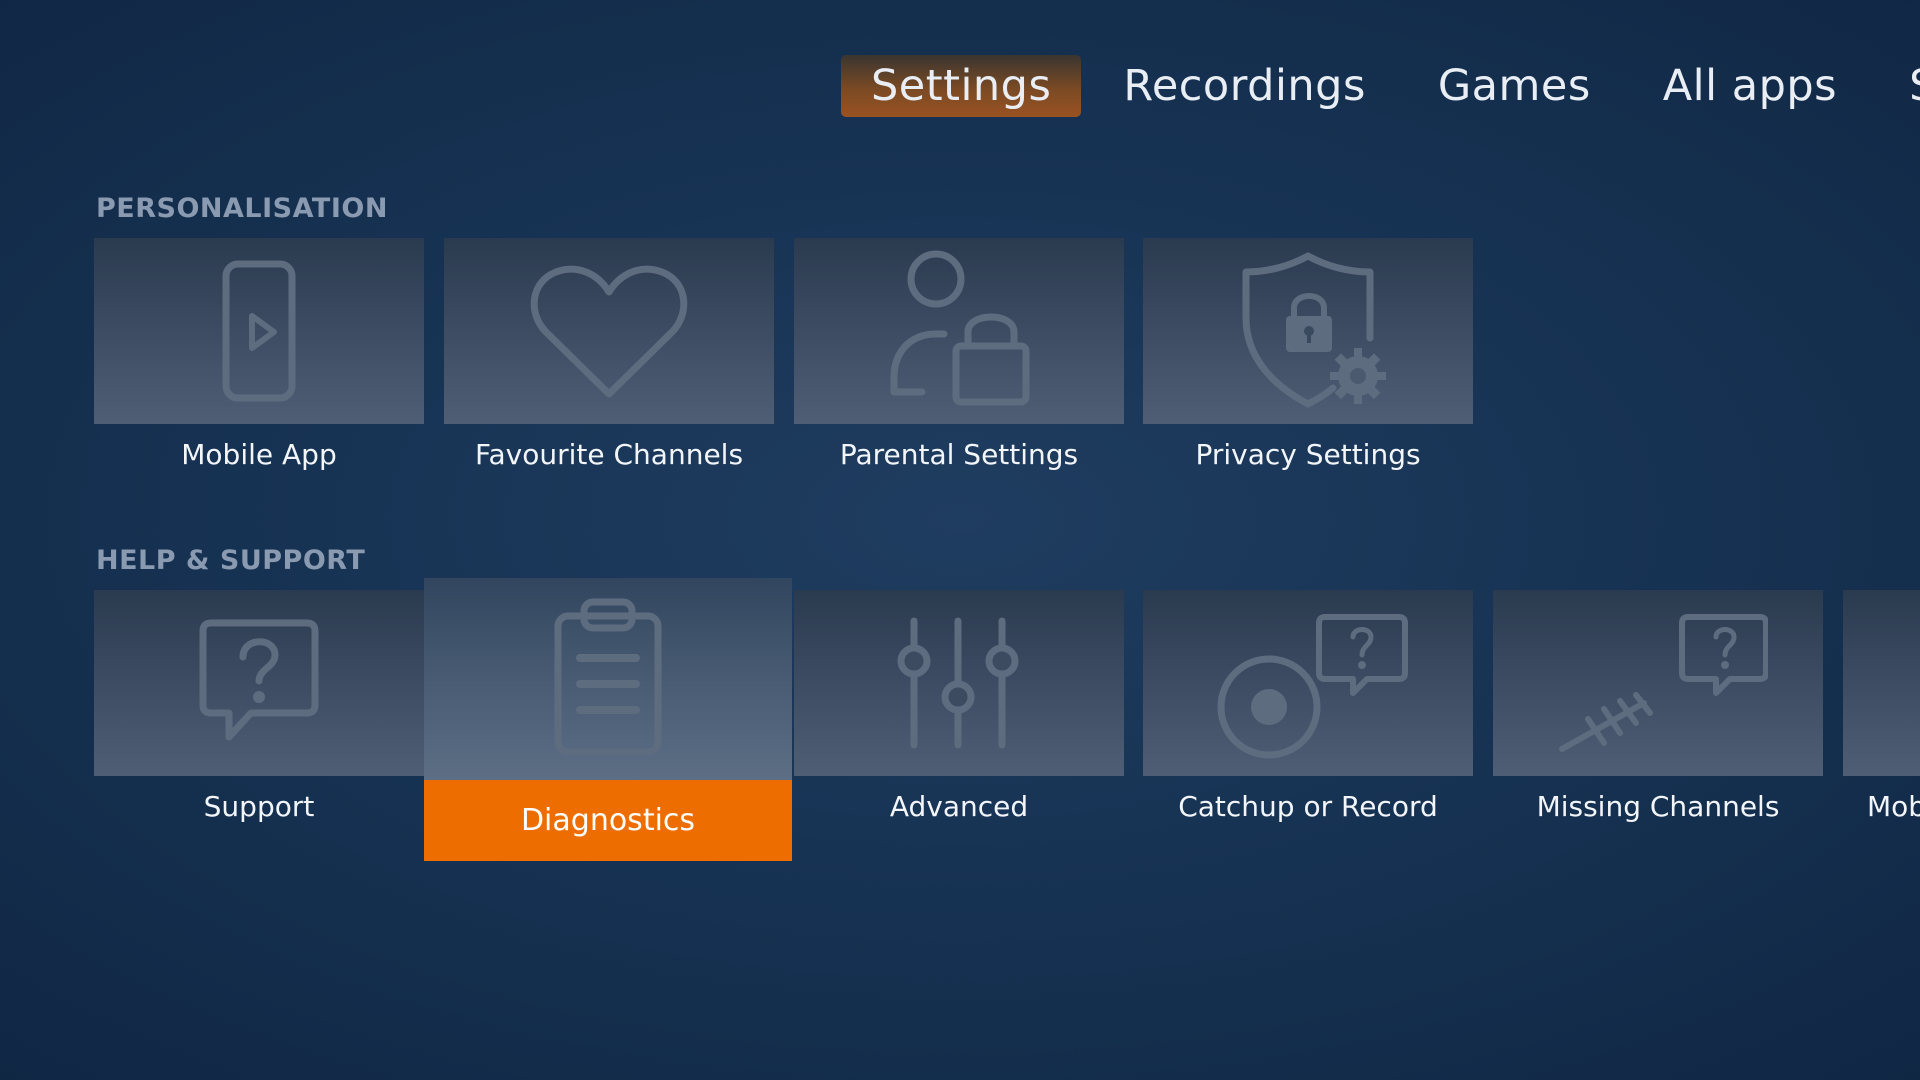 The image size is (1920, 1080). What do you see at coordinates (959, 683) in the screenshot?
I see `sliders-icon` at bounding box center [959, 683].